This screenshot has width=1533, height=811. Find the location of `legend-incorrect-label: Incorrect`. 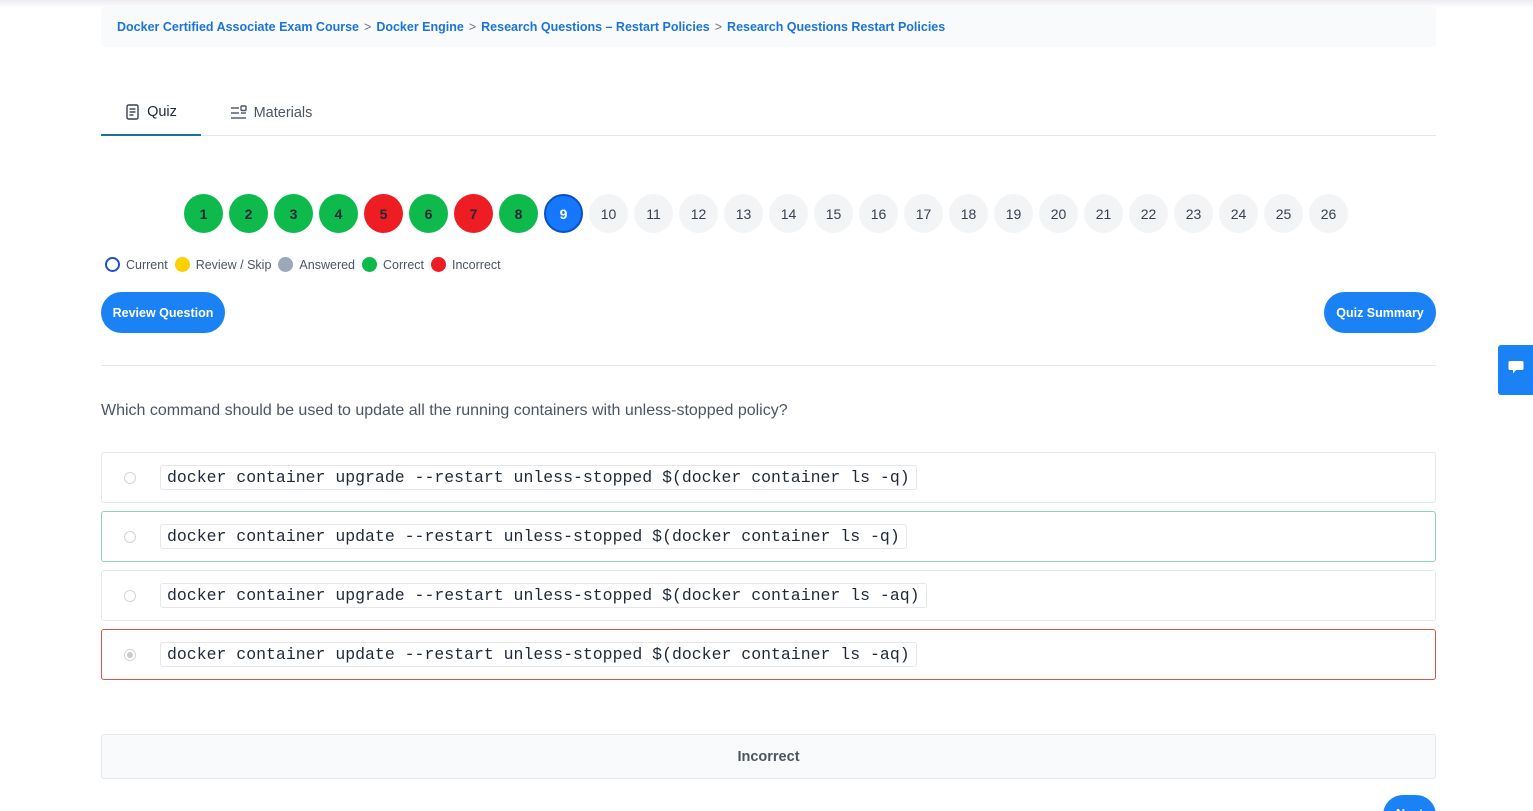

legend-incorrect-label: Incorrect is located at coordinates (476, 264).